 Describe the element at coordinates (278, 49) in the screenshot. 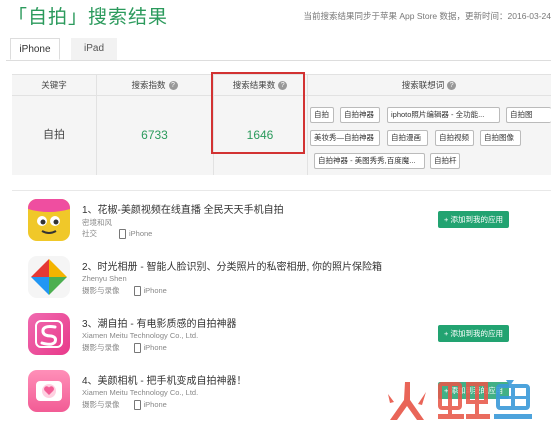

I see `device-tabs: iPhone iPad` at that location.